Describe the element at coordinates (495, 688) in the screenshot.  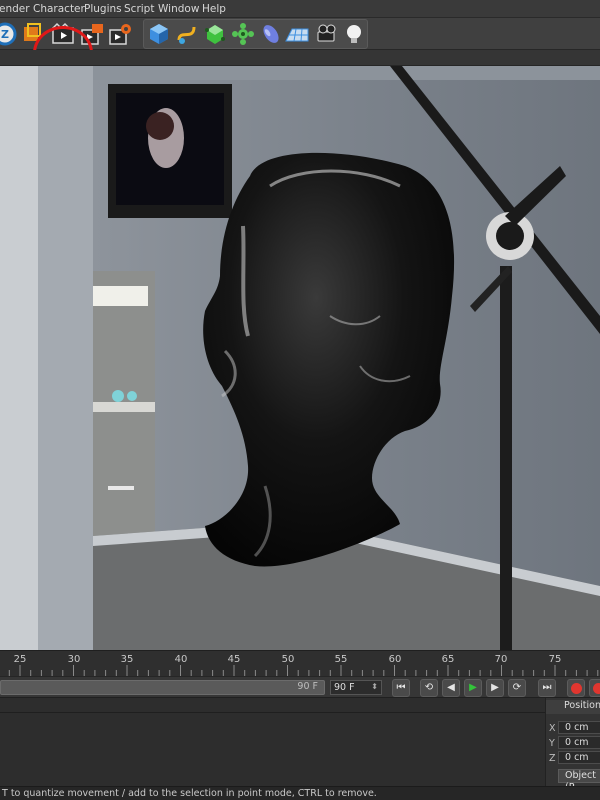
I see `step-forward-icon: ▶` at that location.